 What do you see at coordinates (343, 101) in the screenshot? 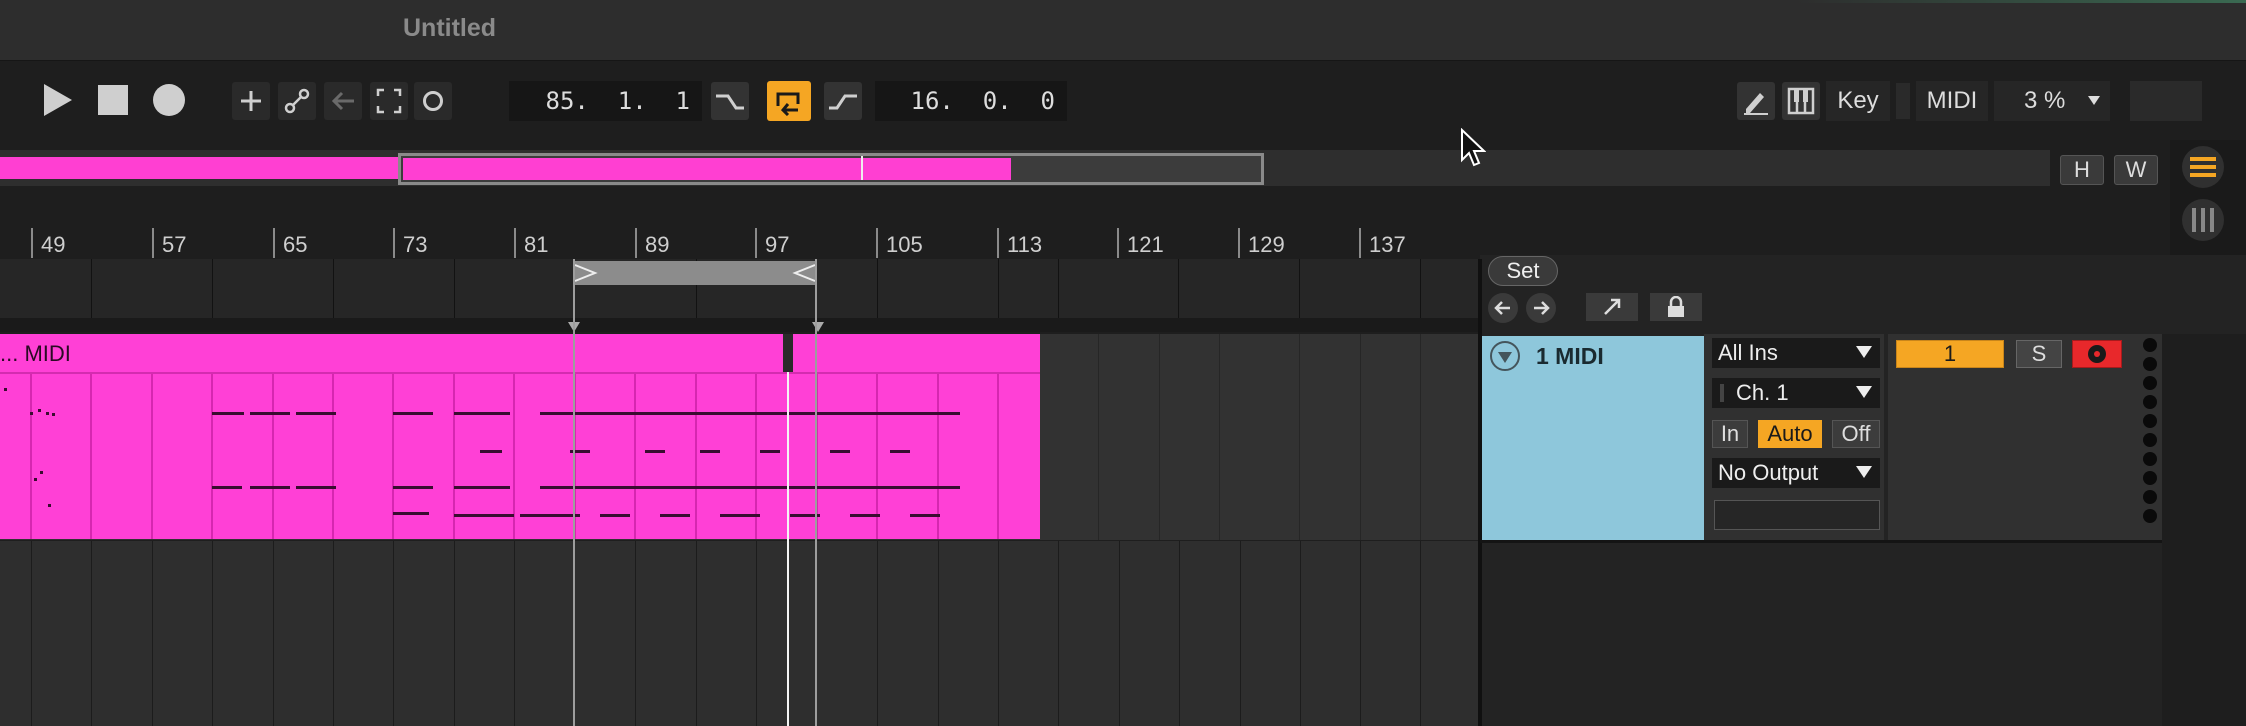
I see `back-to-arrangement-button` at bounding box center [343, 101].